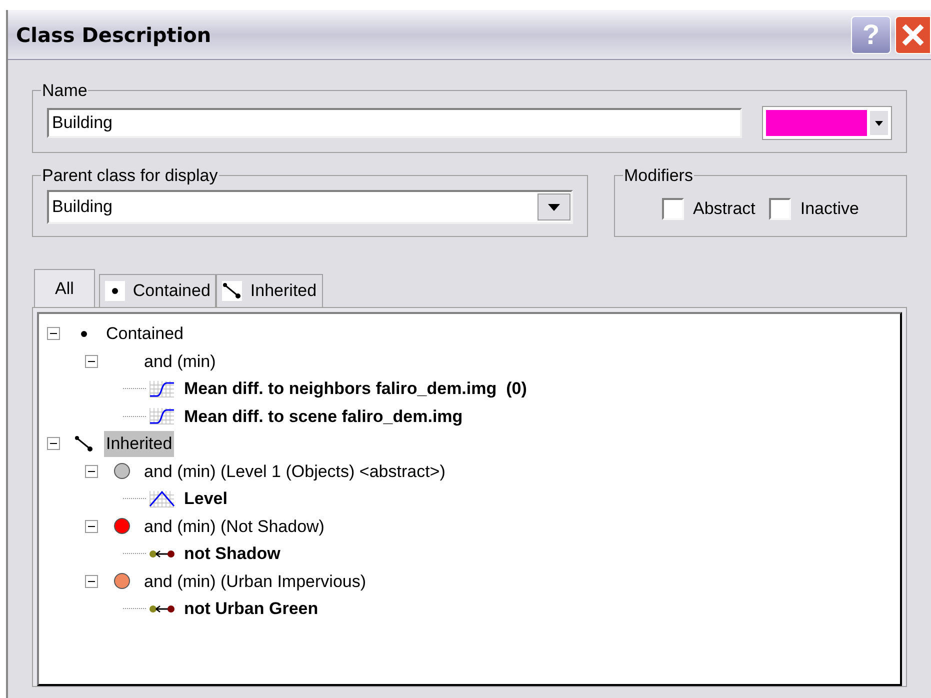  What do you see at coordinates (145, 333) in the screenshot?
I see `tree-item: Contained` at bounding box center [145, 333].